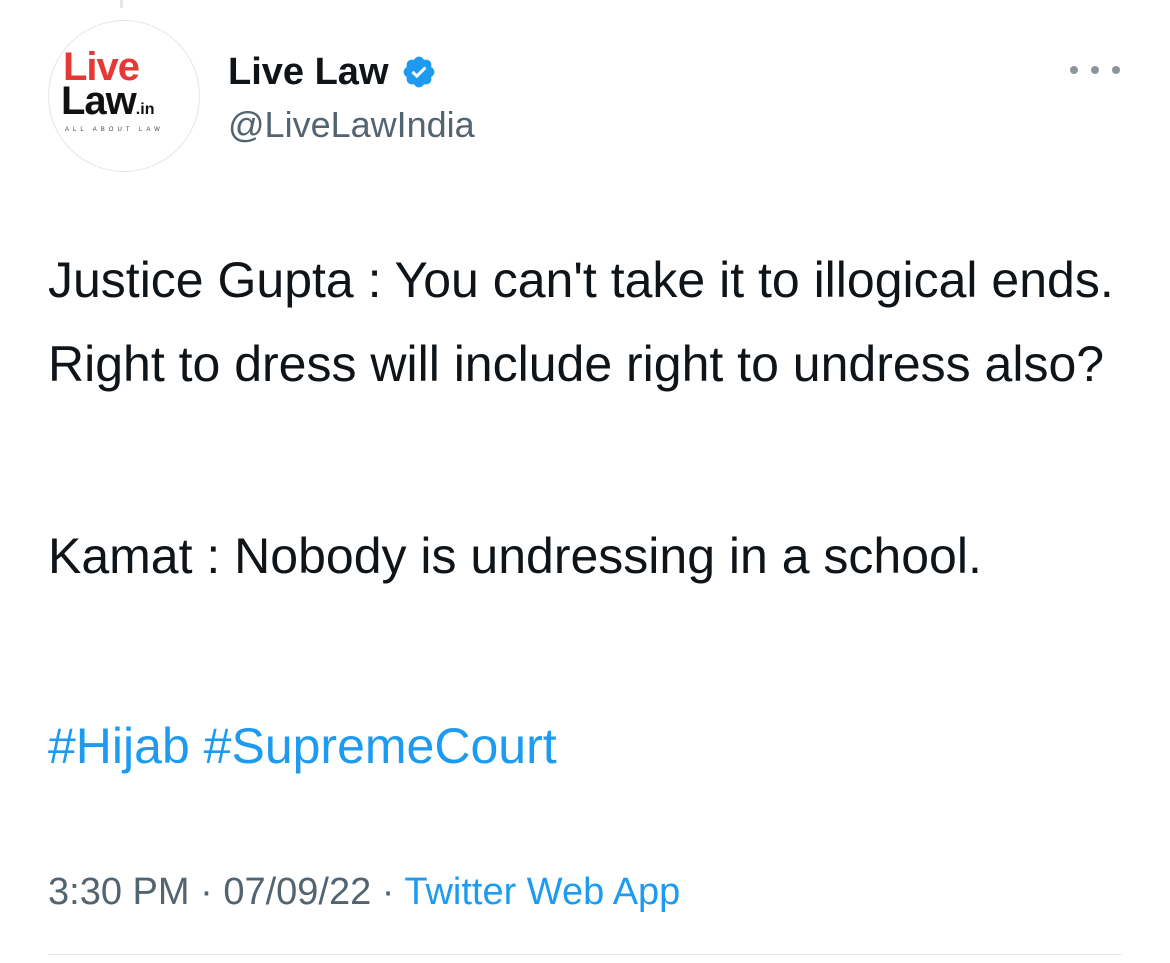  Describe the element at coordinates (542, 892) in the screenshot. I see `tweet-source-link: Twitter Web App` at that location.